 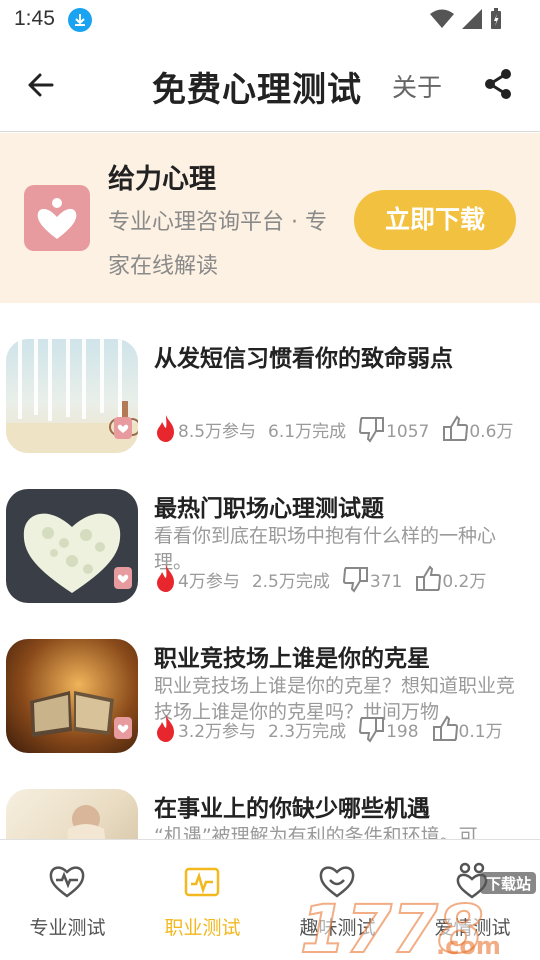 What do you see at coordinates (270, 20) in the screenshot?
I see `status-bar: 1:45` at bounding box center [270, 20].